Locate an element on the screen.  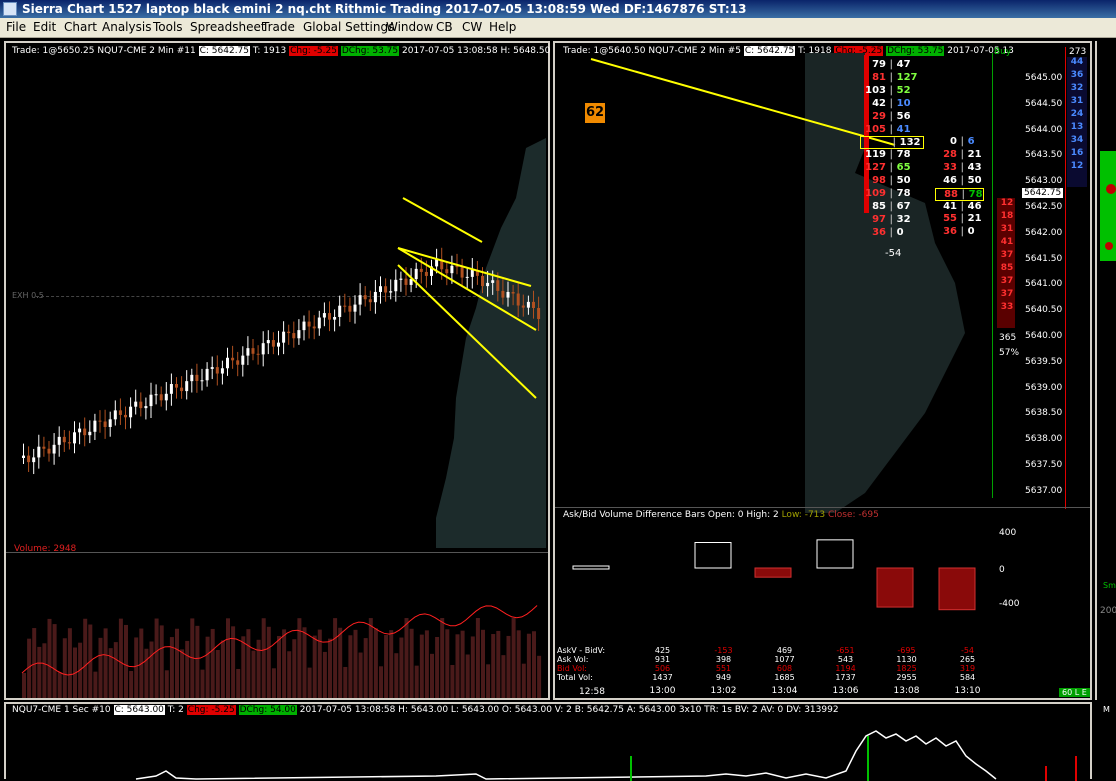
menu-trade: Trade is located at coordinates (278, 27).